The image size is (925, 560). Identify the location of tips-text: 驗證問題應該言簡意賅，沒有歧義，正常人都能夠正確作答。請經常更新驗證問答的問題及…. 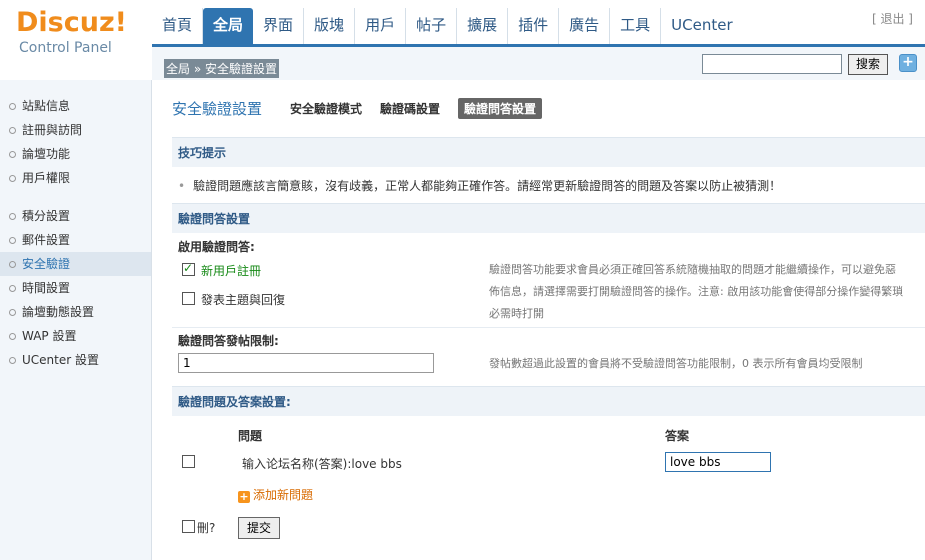
(487, 186).